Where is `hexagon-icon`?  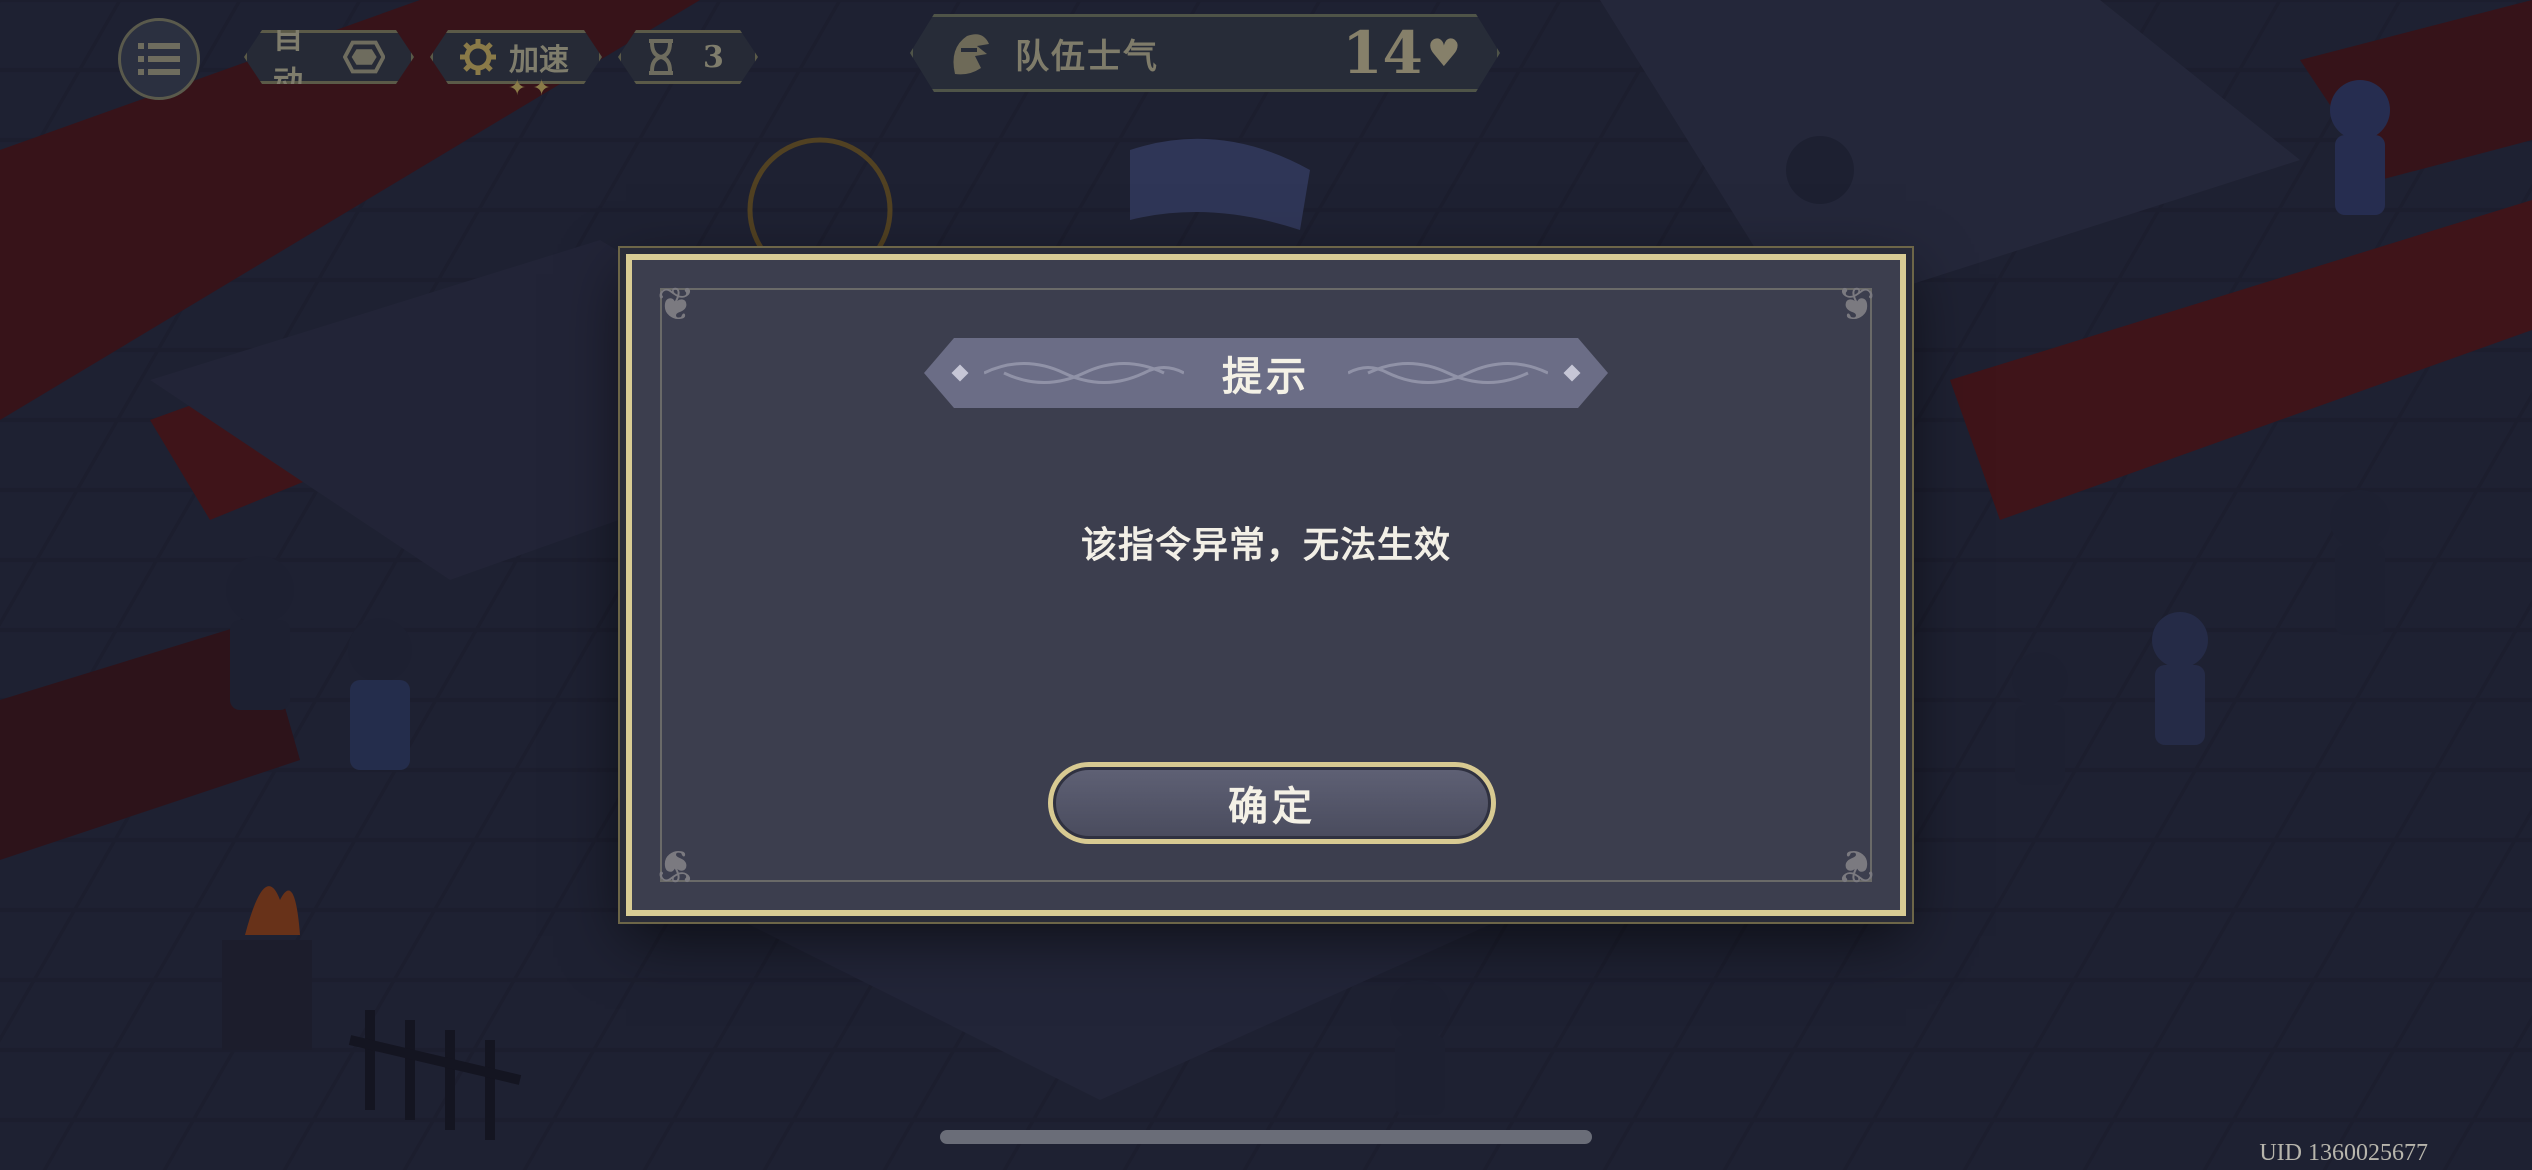 hexagon-icon is located at coordinates (364, 57).